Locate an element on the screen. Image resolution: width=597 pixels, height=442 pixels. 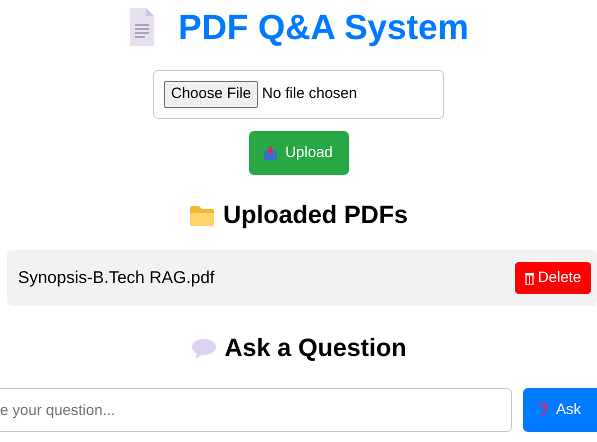
question-mark-icon is located at coordinates (543, 410).